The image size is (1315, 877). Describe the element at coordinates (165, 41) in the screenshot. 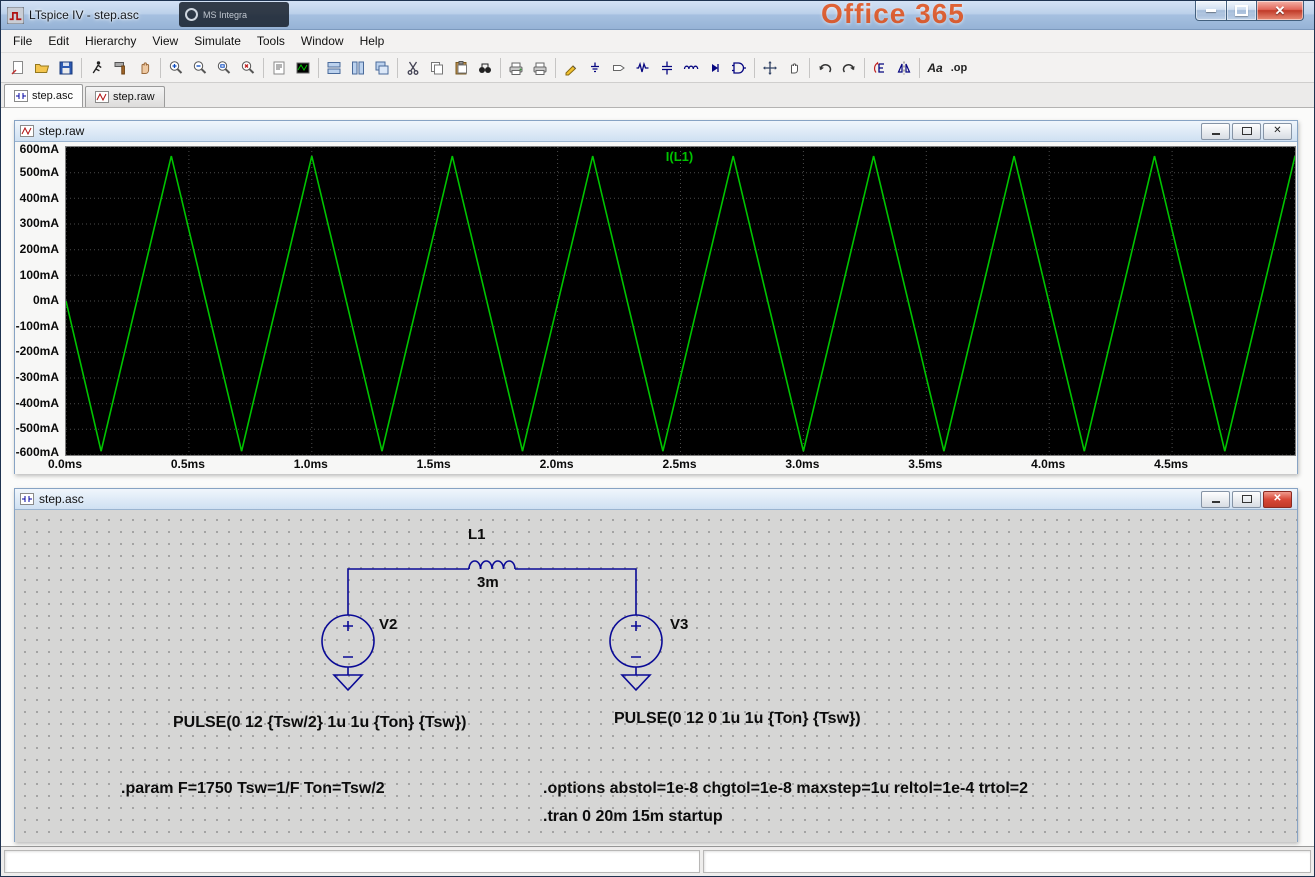

I see `menu-view: View` at that location.